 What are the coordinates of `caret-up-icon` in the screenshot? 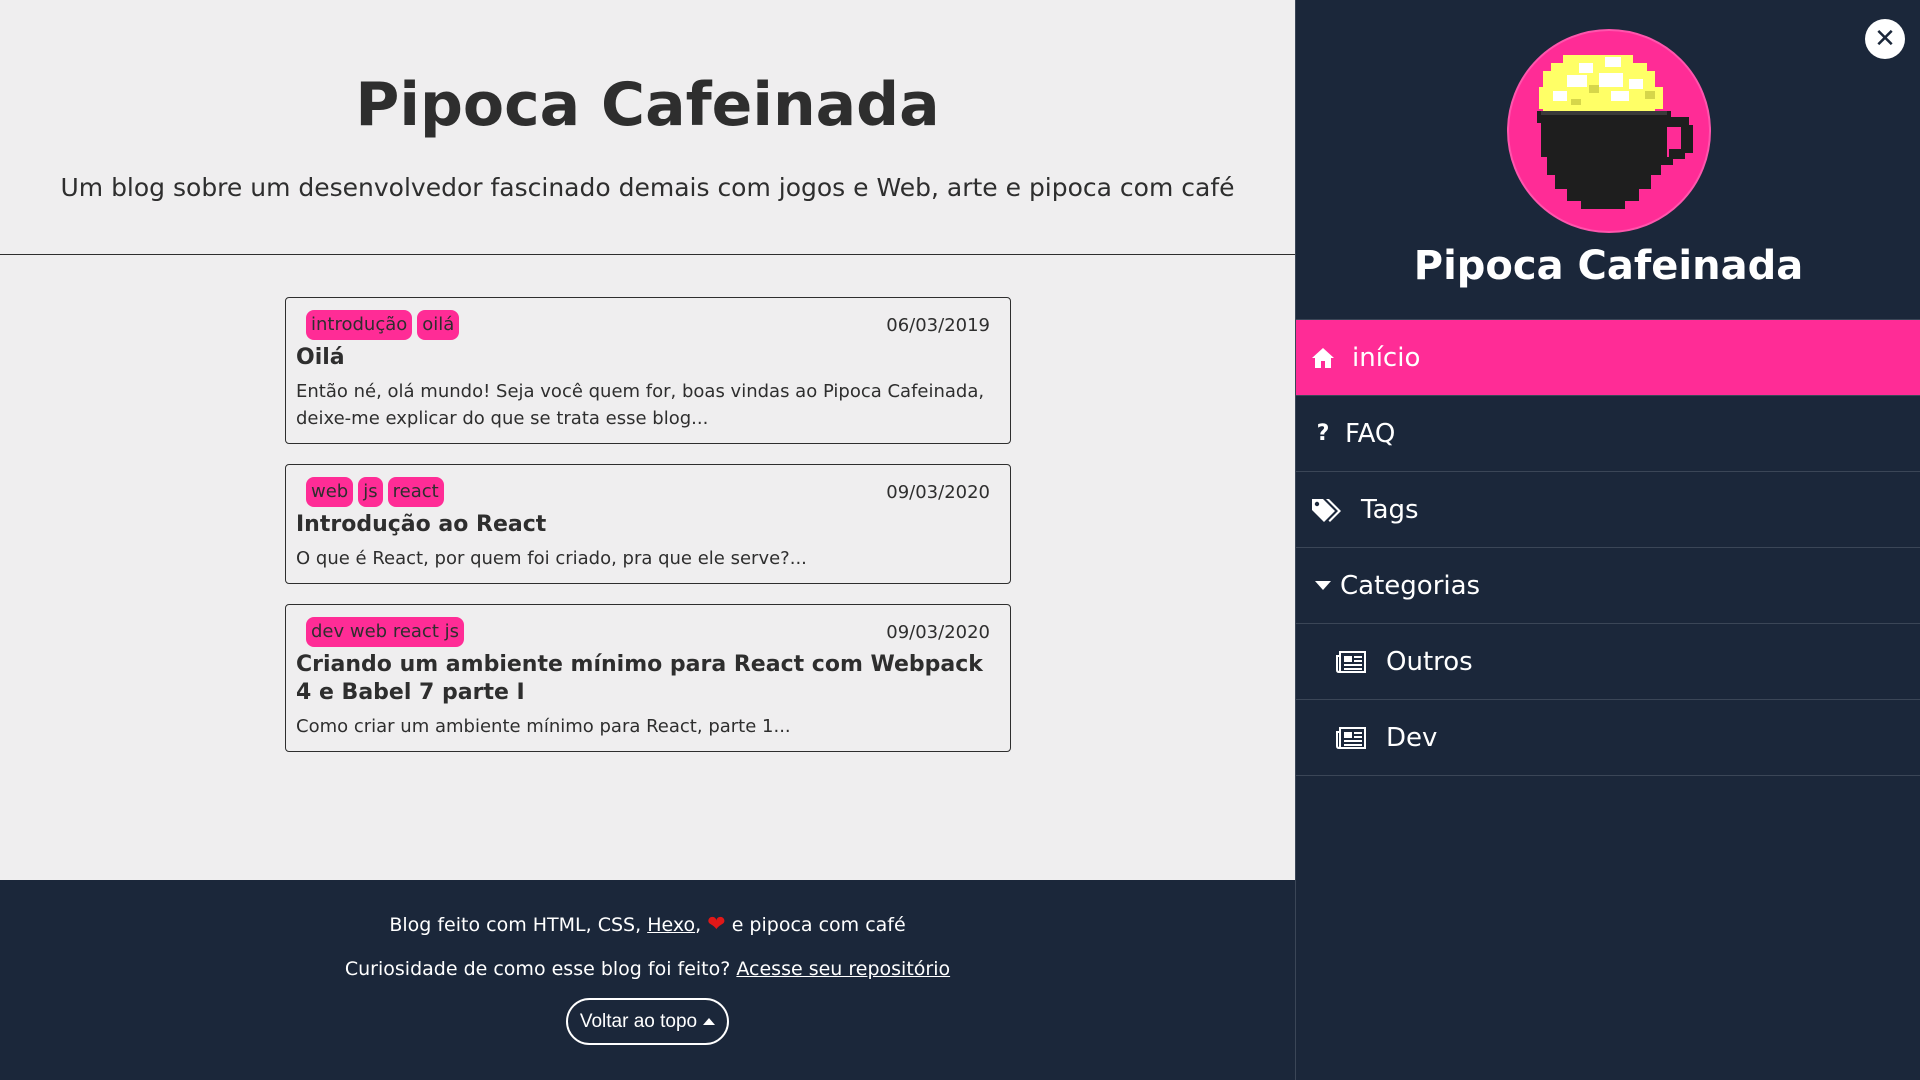 It's located at (709, 1021).